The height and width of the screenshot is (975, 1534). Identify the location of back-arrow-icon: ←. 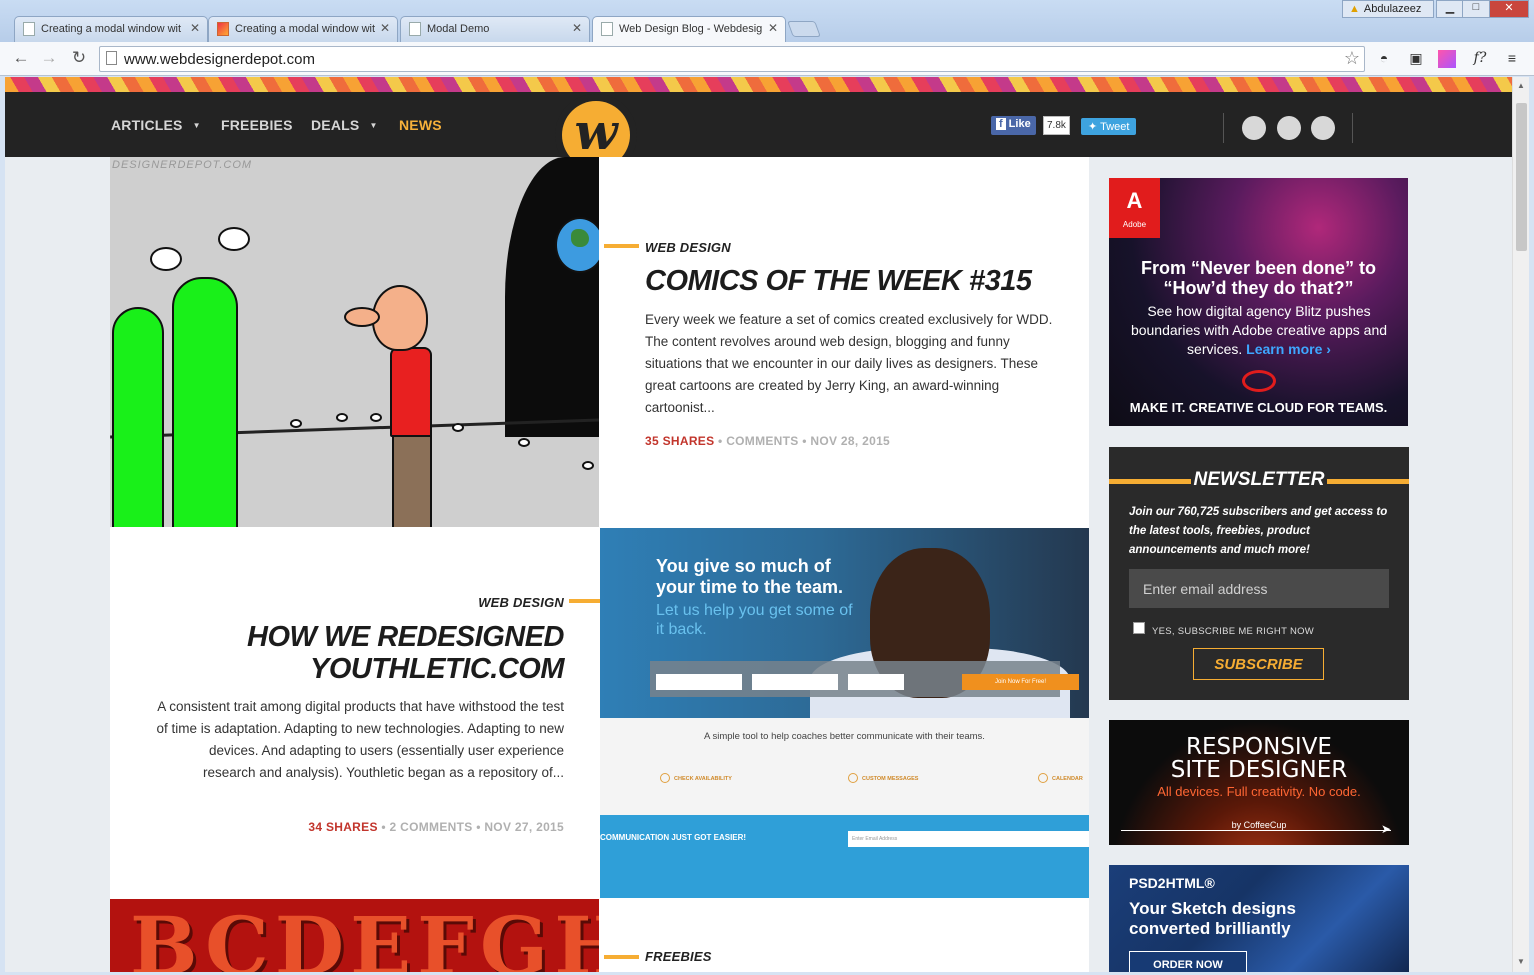
(21, 58).